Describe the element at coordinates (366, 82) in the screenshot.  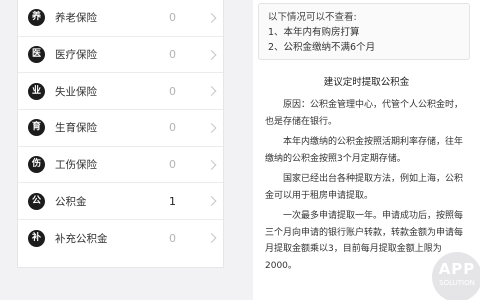
I see `article-heading: 建议定时提取公积金` at that location.